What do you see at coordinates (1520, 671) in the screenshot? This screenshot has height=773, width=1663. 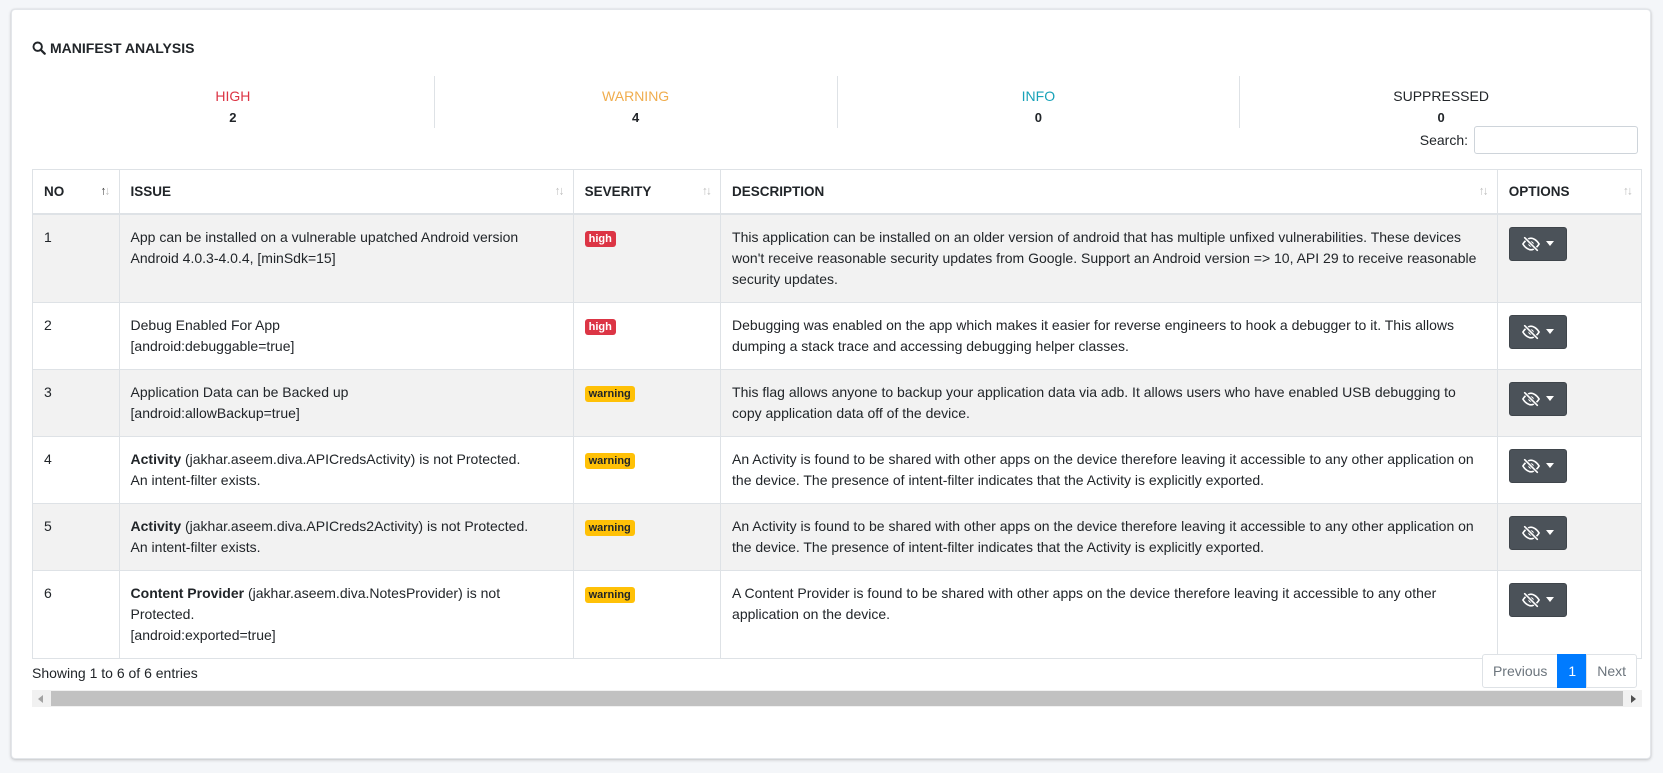 I see `previous-page-button: Previous` at bounding box center [1520, 671].